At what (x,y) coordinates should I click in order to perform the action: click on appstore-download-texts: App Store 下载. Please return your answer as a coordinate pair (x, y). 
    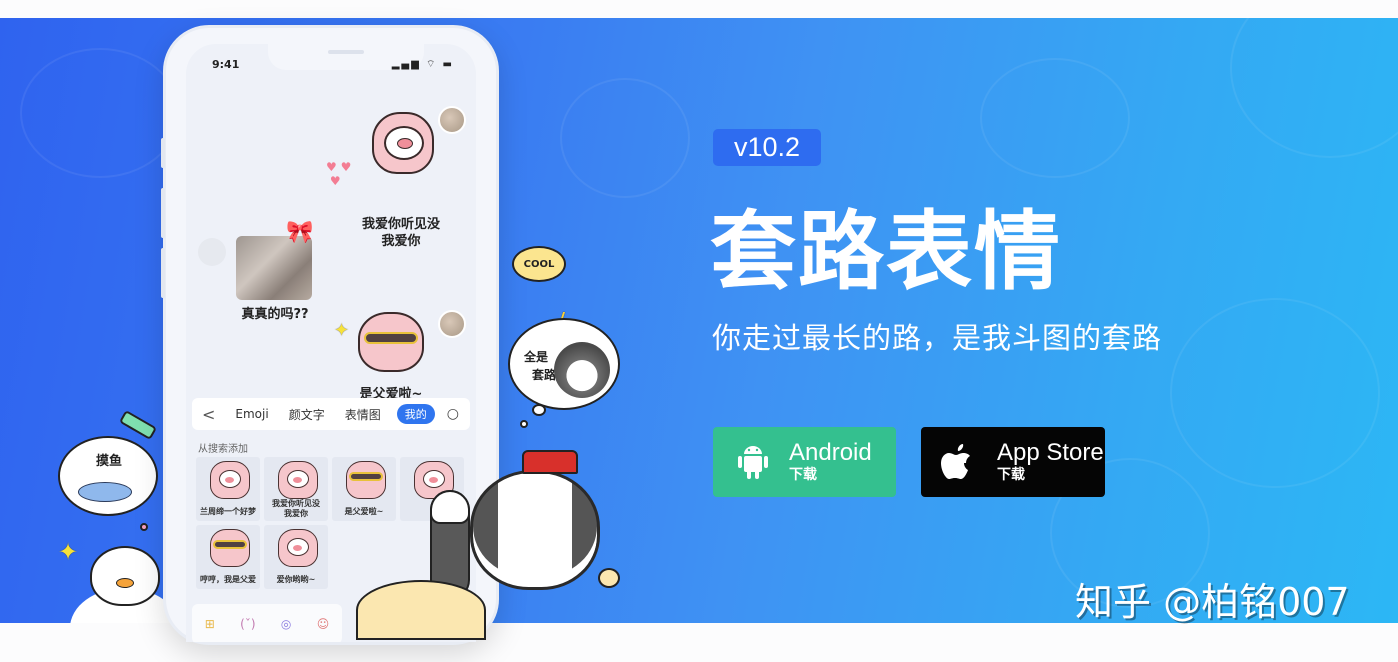
    Looking at the image, I should click on (1050, 462).